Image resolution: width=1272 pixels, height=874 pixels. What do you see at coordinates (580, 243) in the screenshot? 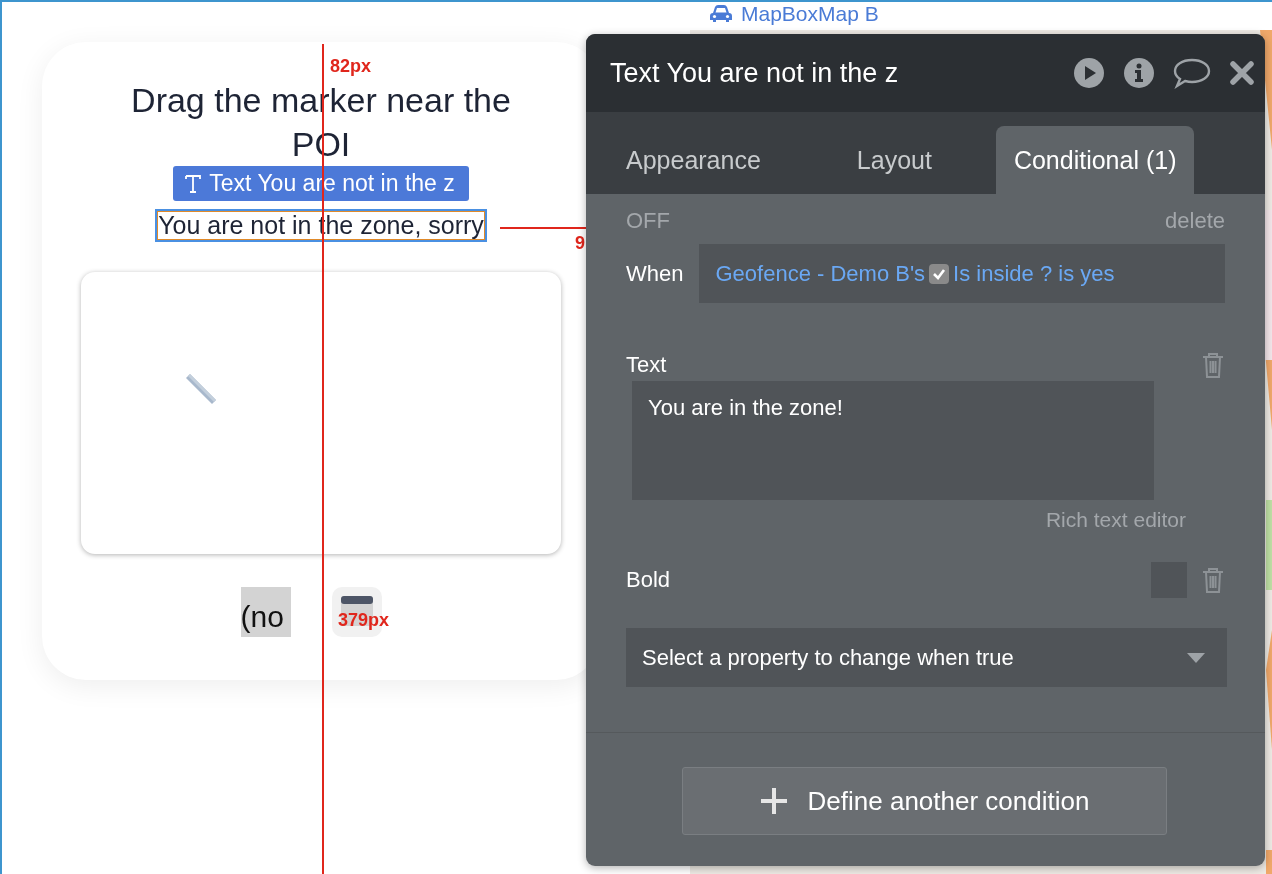
I see `measure-label: 9` at bounding box center [580, 243].